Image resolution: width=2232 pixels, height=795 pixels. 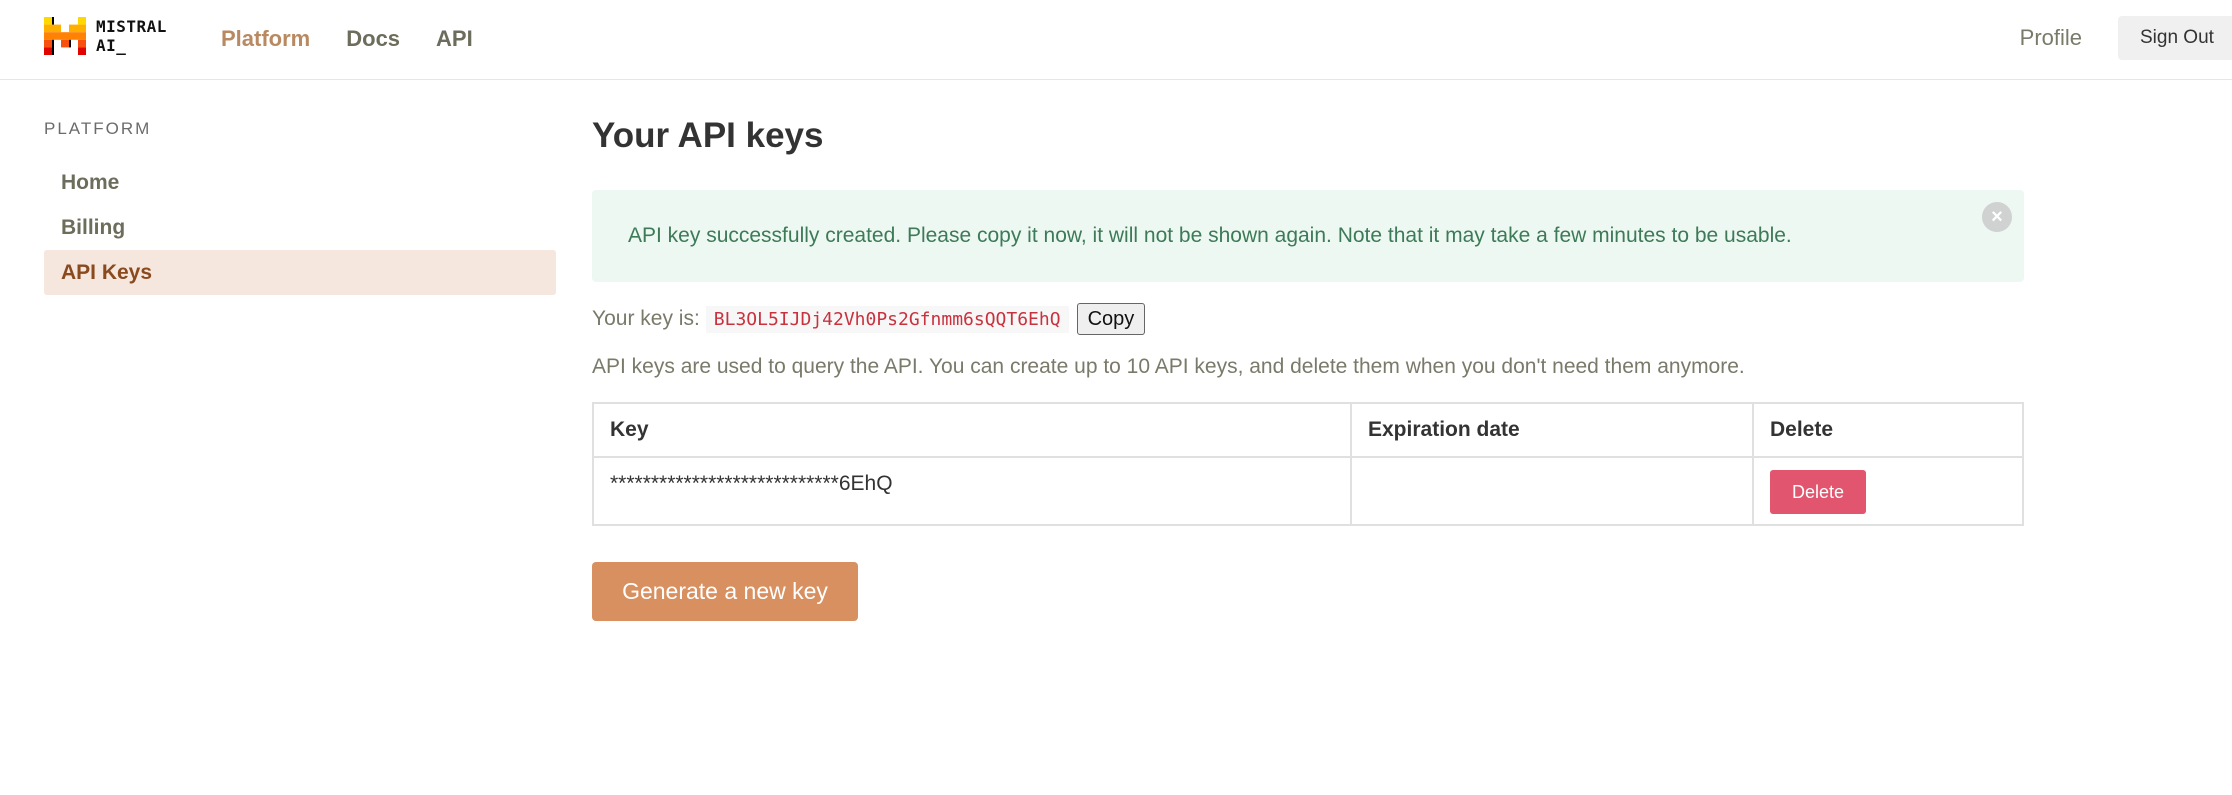 I want to click on api-key-value: BL3OL5IJDj42Vh0Ps2Gfnmm6sQQT6EhQ, so click(x=887, y=319).